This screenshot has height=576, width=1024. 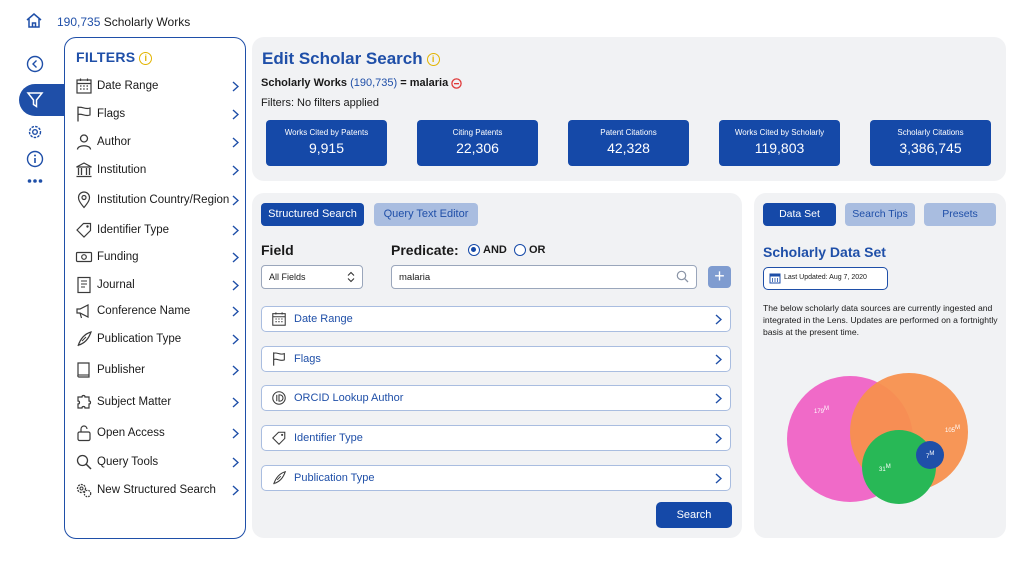 I want to click on search-row: Identifier Type, so click(x=496, y=438).